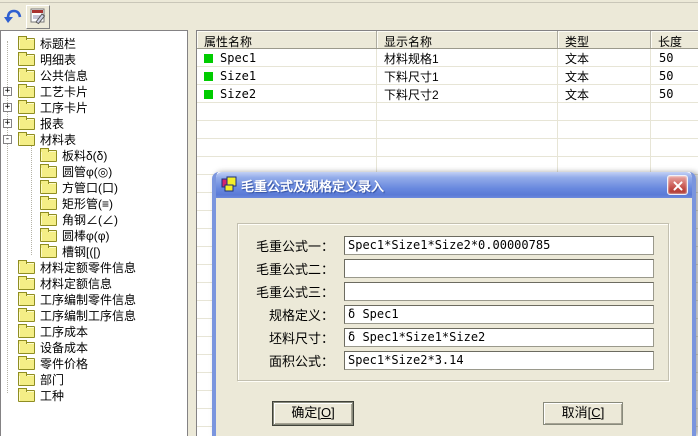 This screenshot has width=698, height=436. I want to click on tree-item-label: 工序卡片, so click(64, 107).